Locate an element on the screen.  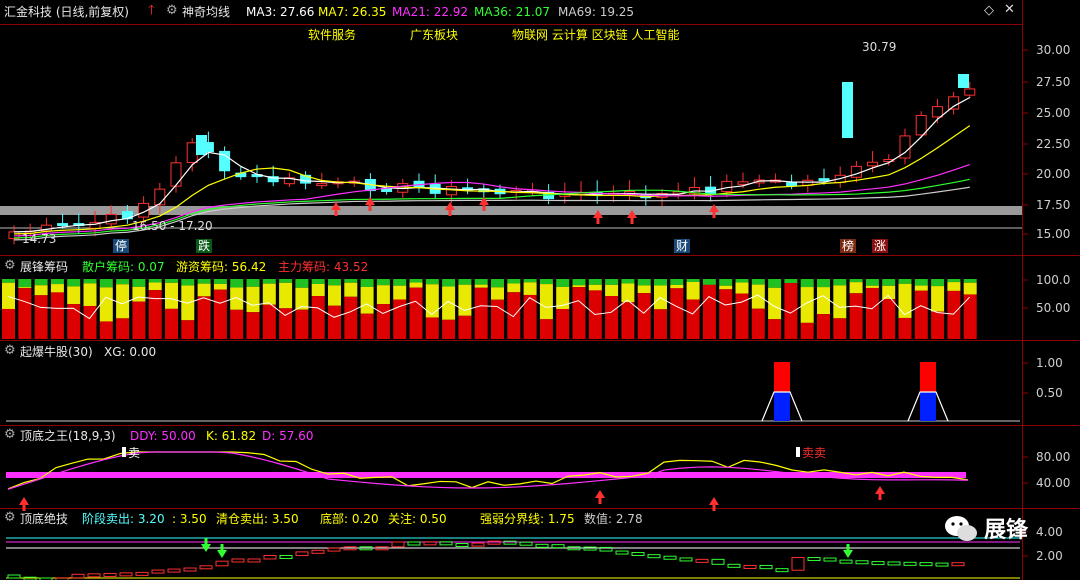
event-drop: 跌 is located at coordinates (204, 246).